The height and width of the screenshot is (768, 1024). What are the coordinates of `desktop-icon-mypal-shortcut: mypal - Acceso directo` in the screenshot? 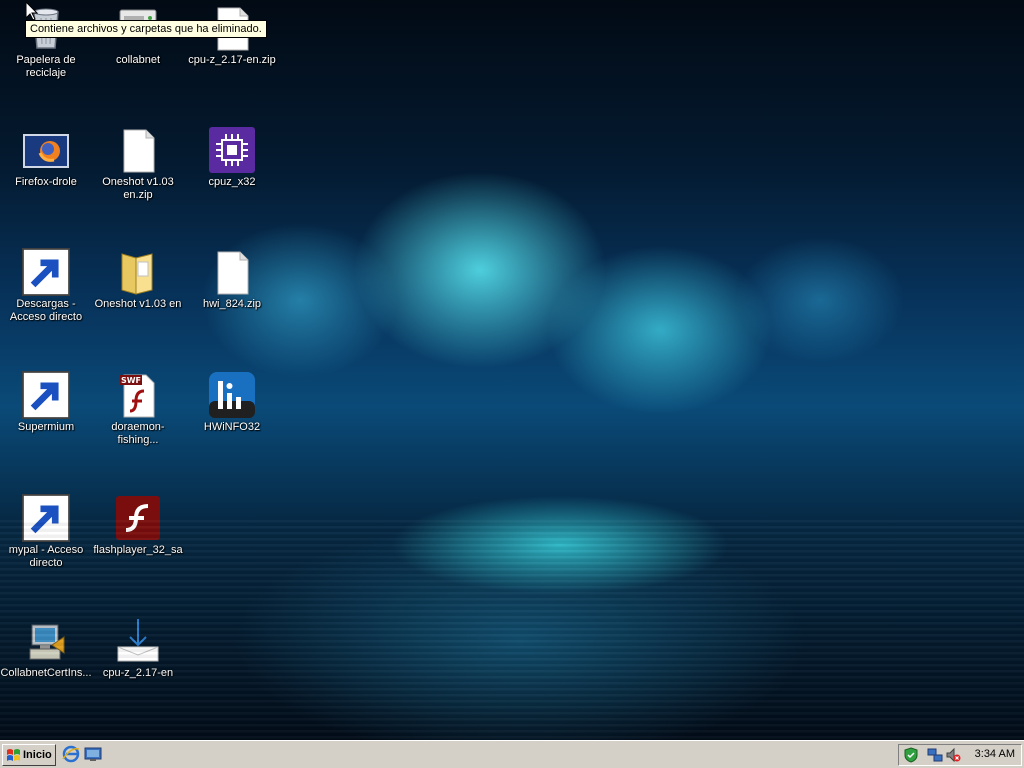 It's located at (46, 532).